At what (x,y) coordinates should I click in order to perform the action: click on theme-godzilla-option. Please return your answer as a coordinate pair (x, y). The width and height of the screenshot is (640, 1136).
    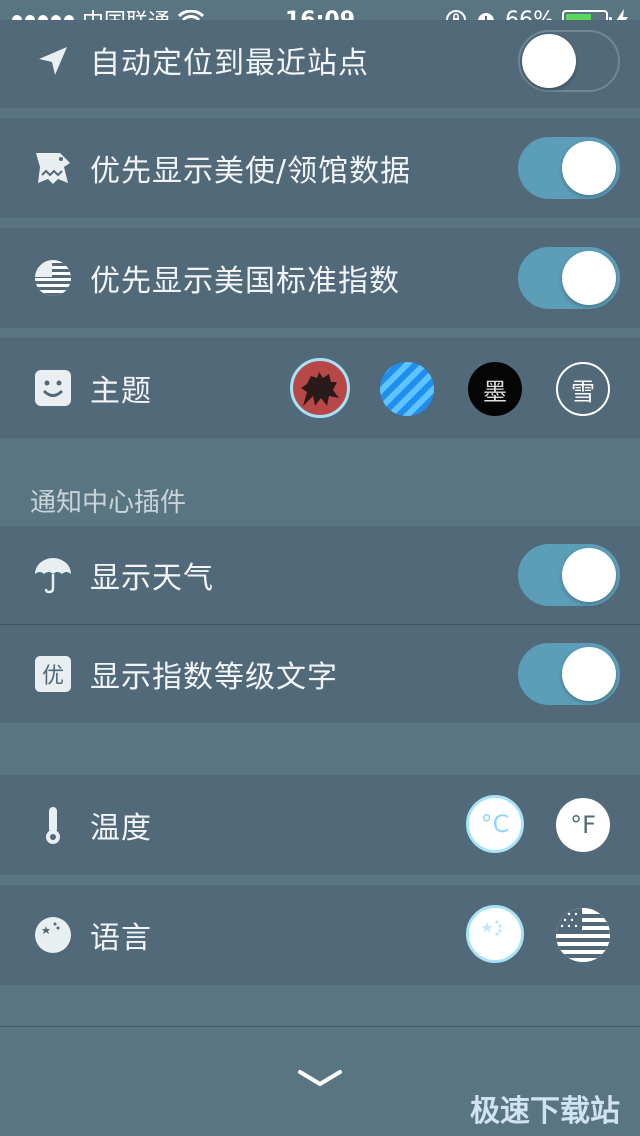
    Looking at the image, I should click on (320, 388).